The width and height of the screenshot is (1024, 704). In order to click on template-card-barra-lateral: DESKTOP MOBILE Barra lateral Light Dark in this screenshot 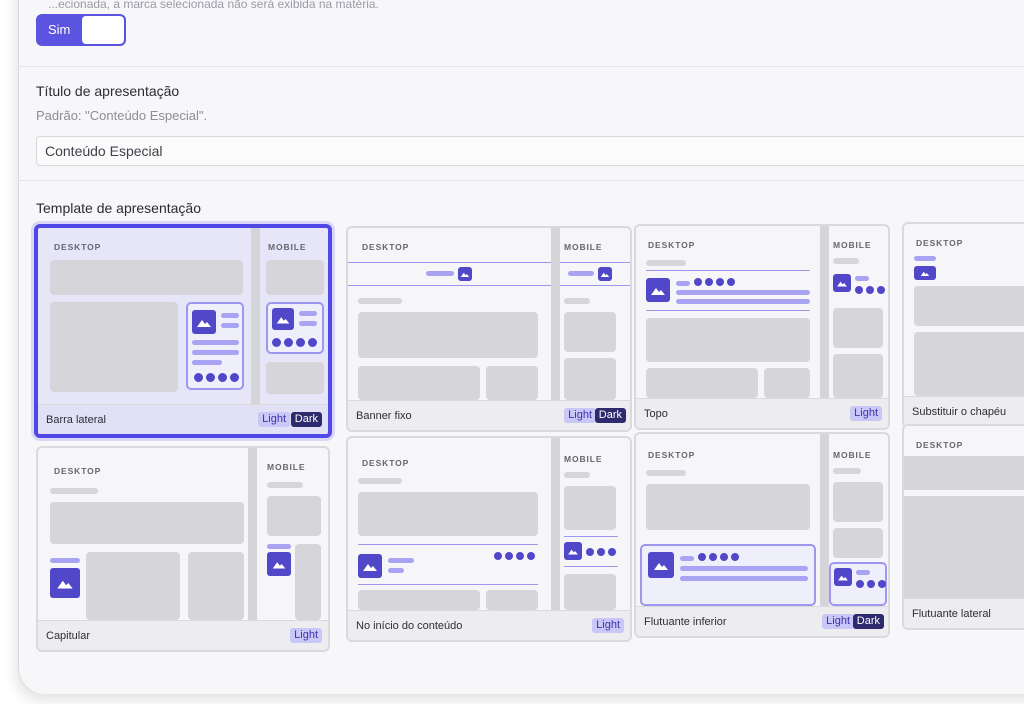, I will do `click(183, 331)`.